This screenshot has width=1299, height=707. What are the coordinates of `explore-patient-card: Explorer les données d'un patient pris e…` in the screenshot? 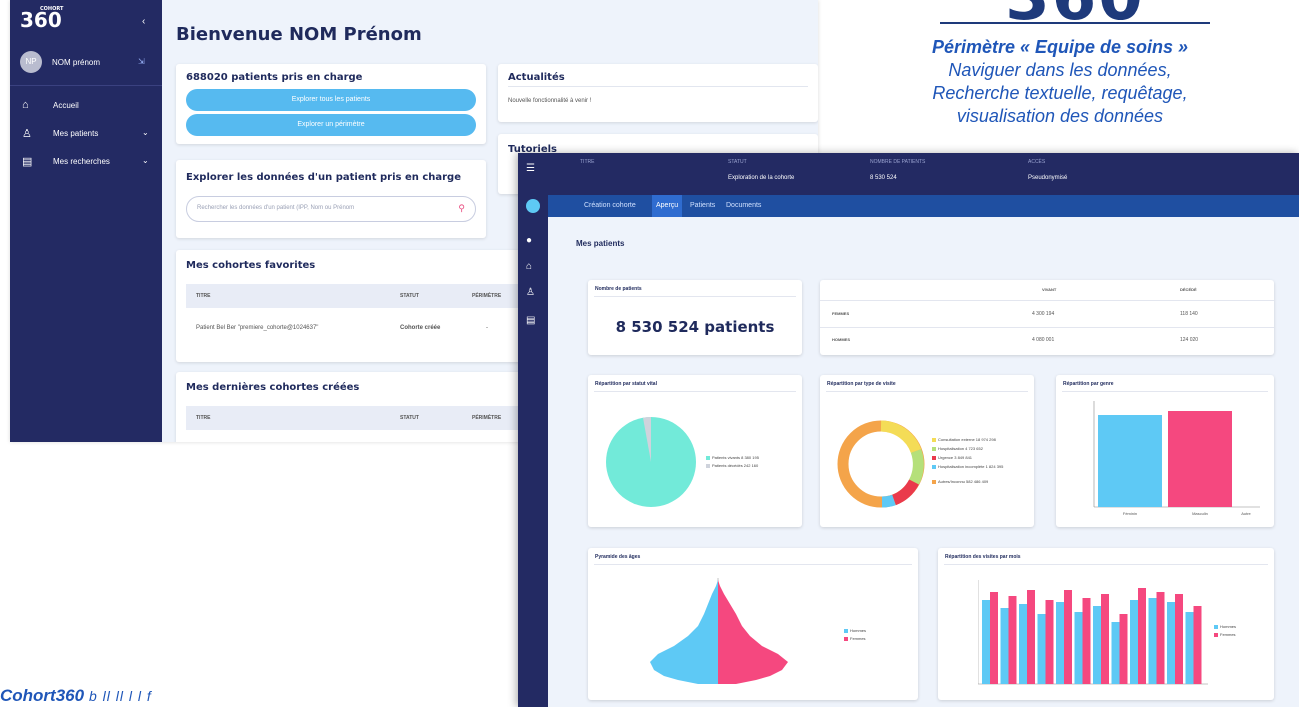 It's located at (331, 199).